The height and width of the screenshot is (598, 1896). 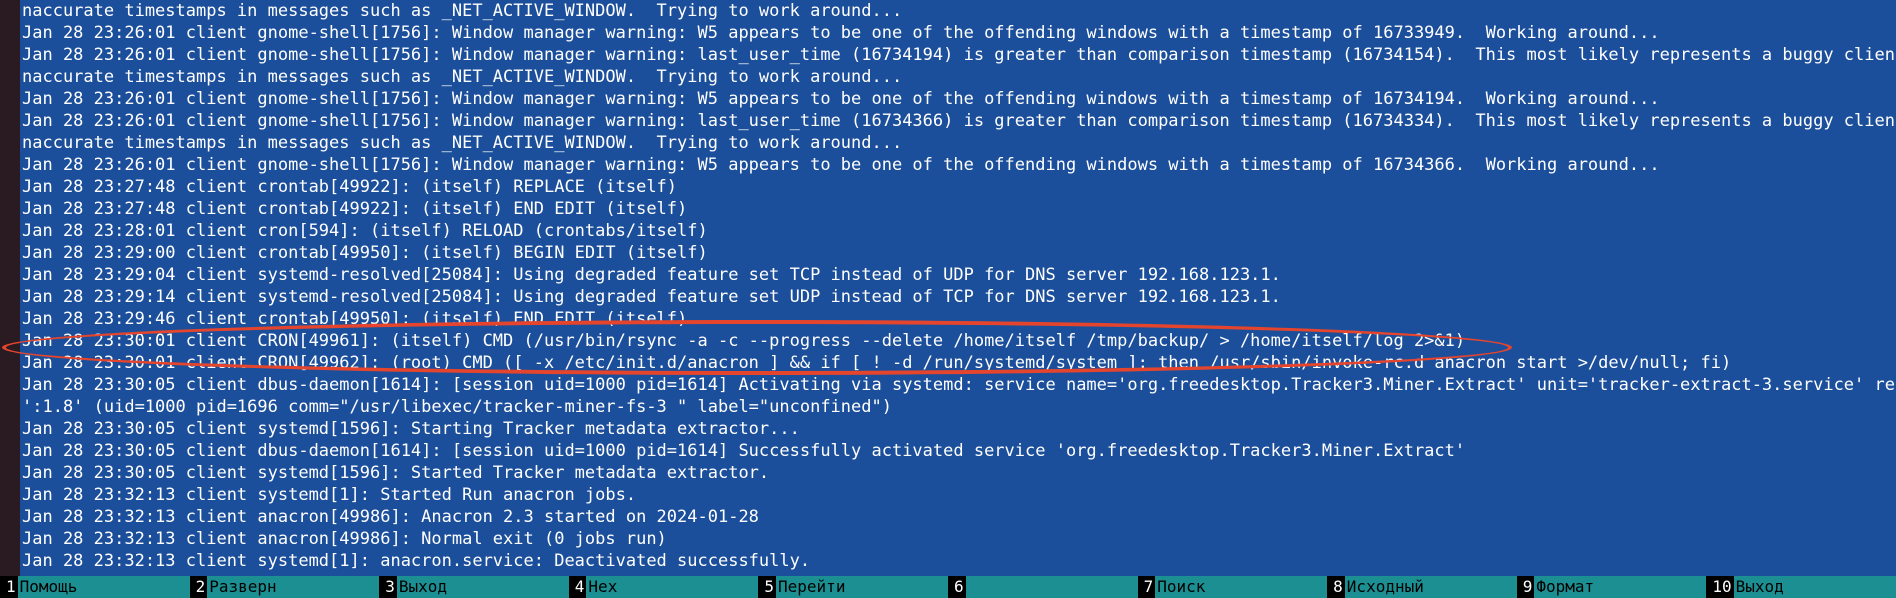 I want to click on fkey-label: Помощь, so click(x=48, y=586).